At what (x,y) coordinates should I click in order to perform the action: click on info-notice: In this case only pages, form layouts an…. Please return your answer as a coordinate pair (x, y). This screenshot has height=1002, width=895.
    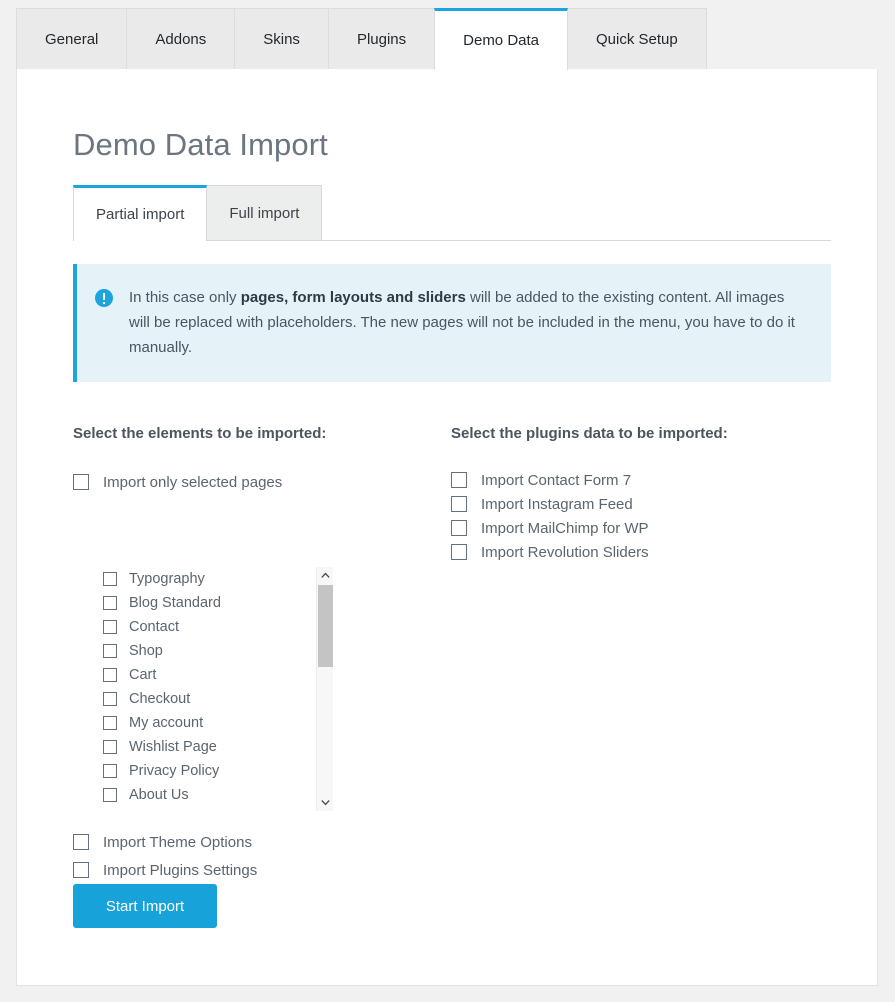
    Looking at the image, I should click on (452, 323).